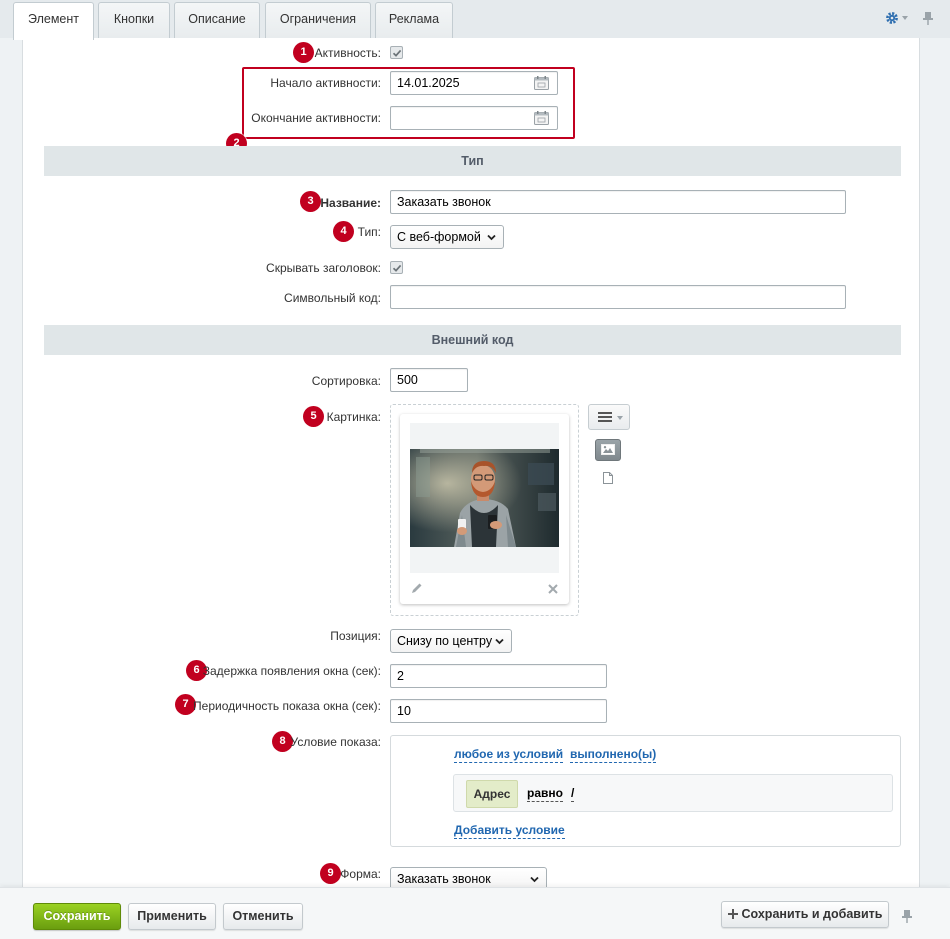 This screenshot has width=950, height=939. I want to click on delay-value: 2, so click(400, 676).